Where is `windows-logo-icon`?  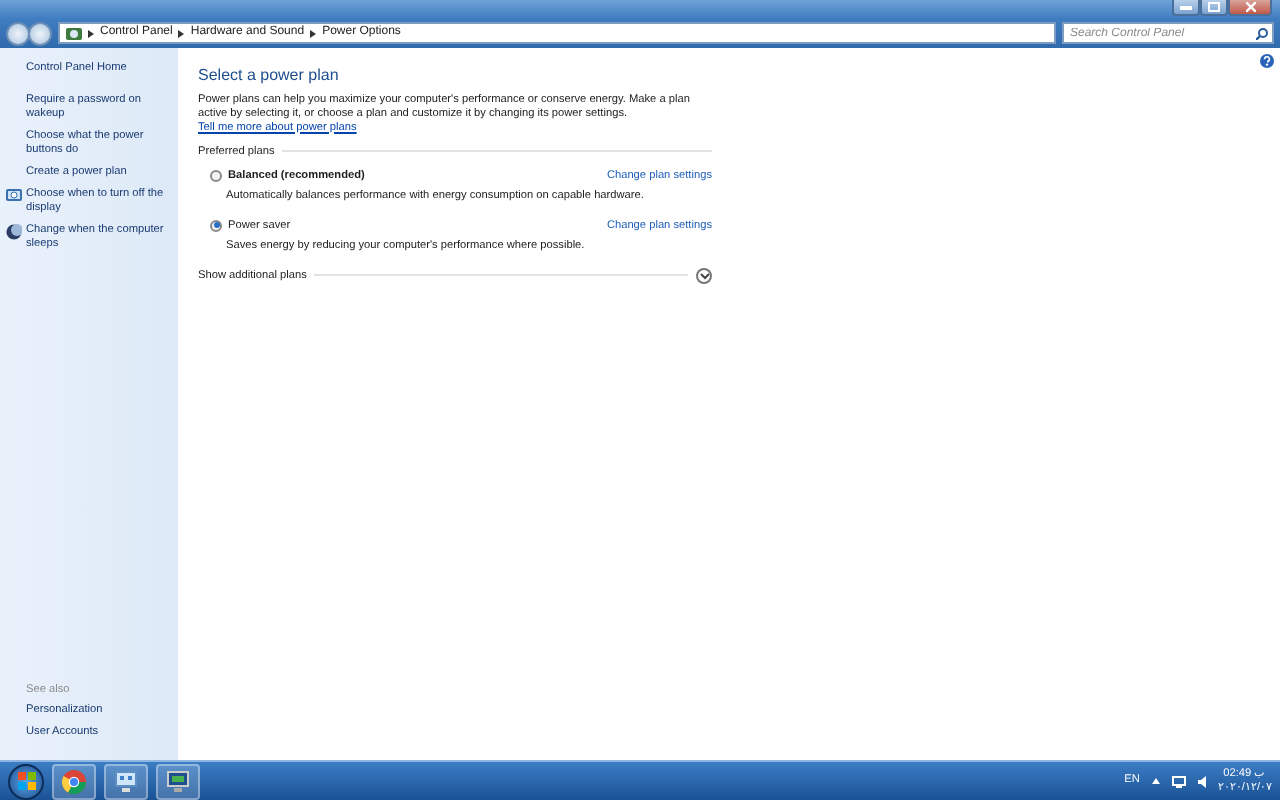 windows-logo-icon is located at coordinates (26, 781).